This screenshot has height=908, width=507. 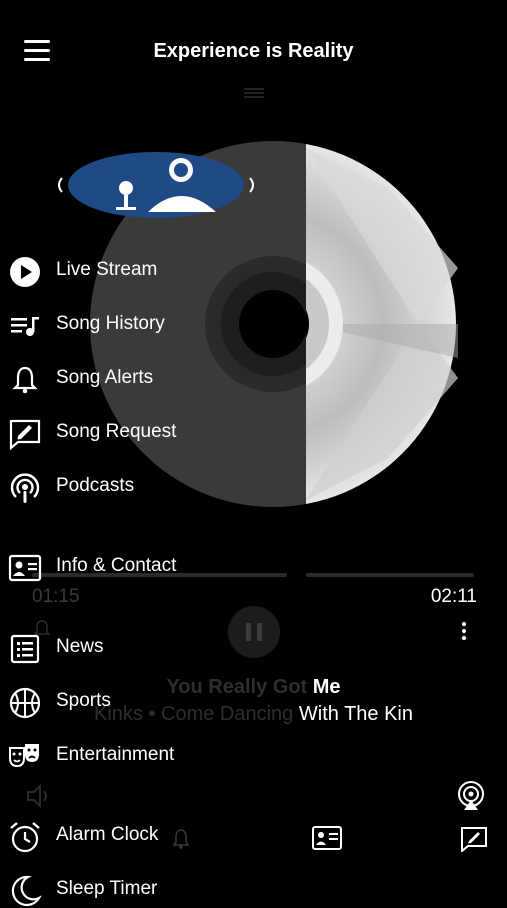 I want to click on progress-bar-remaining, so click(x=390, y=575).